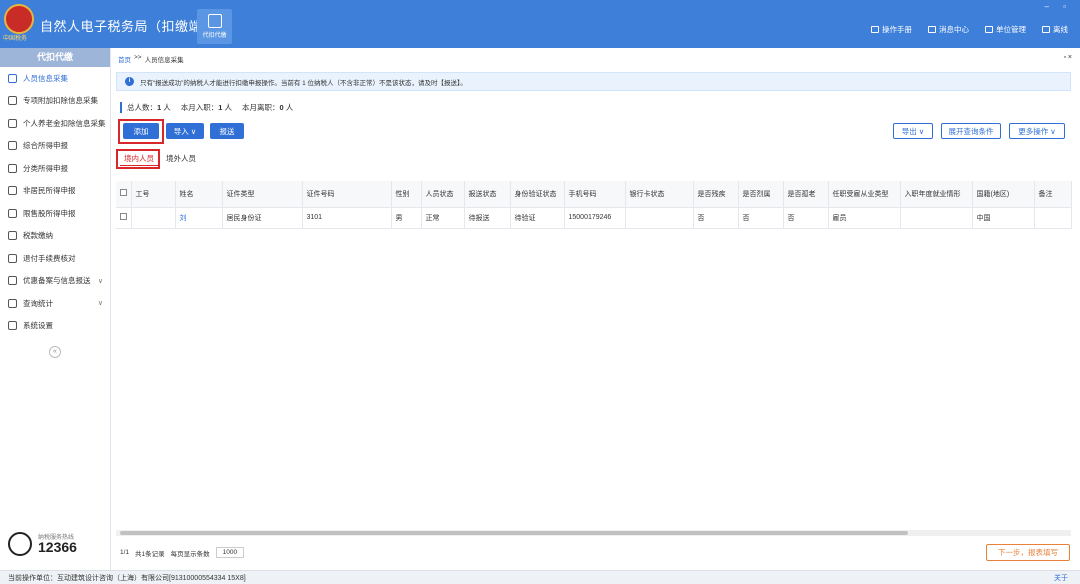 The width and height of the screenshot is (1080, 584). I want to click on hotline-number: 12366, so click(57, 547).